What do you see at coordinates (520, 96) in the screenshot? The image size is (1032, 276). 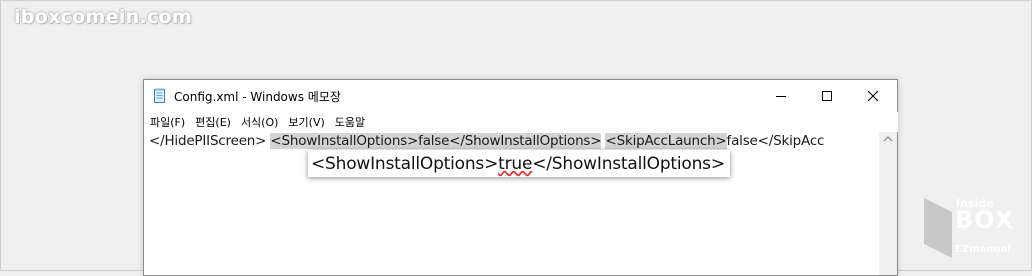 I see `title-bar: Config.xml - Windows 메모장` at bounding box center [520, 96].